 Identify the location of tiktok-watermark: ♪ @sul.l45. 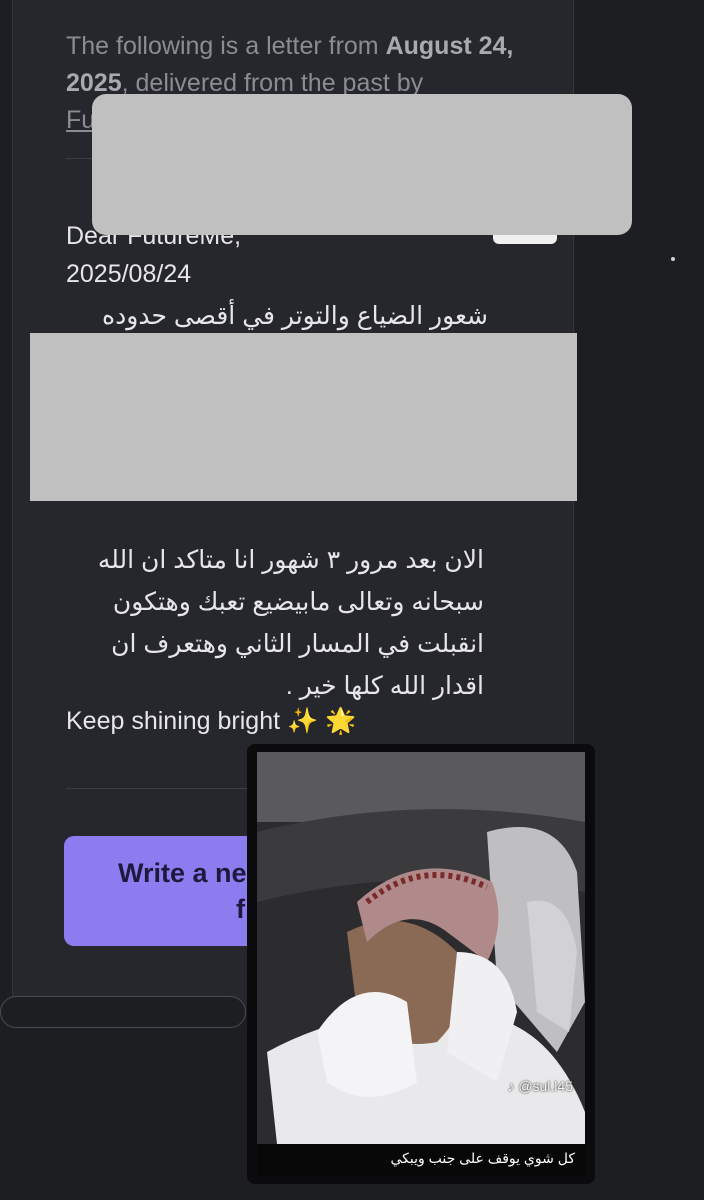
(540, 1086).